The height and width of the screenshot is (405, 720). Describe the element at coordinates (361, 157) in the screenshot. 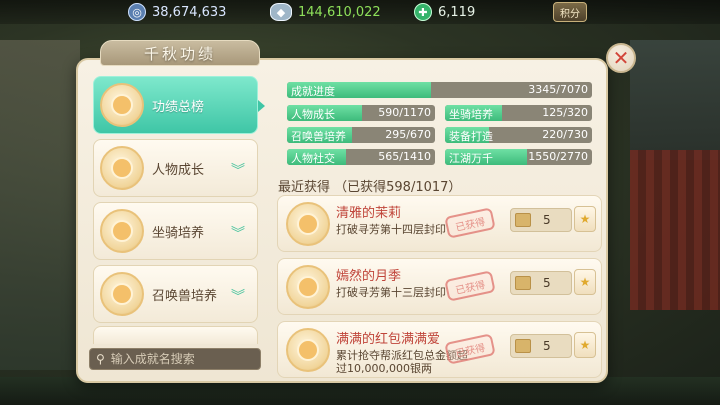

I see `progress-bar: 人物社交 565/1410` at that location.